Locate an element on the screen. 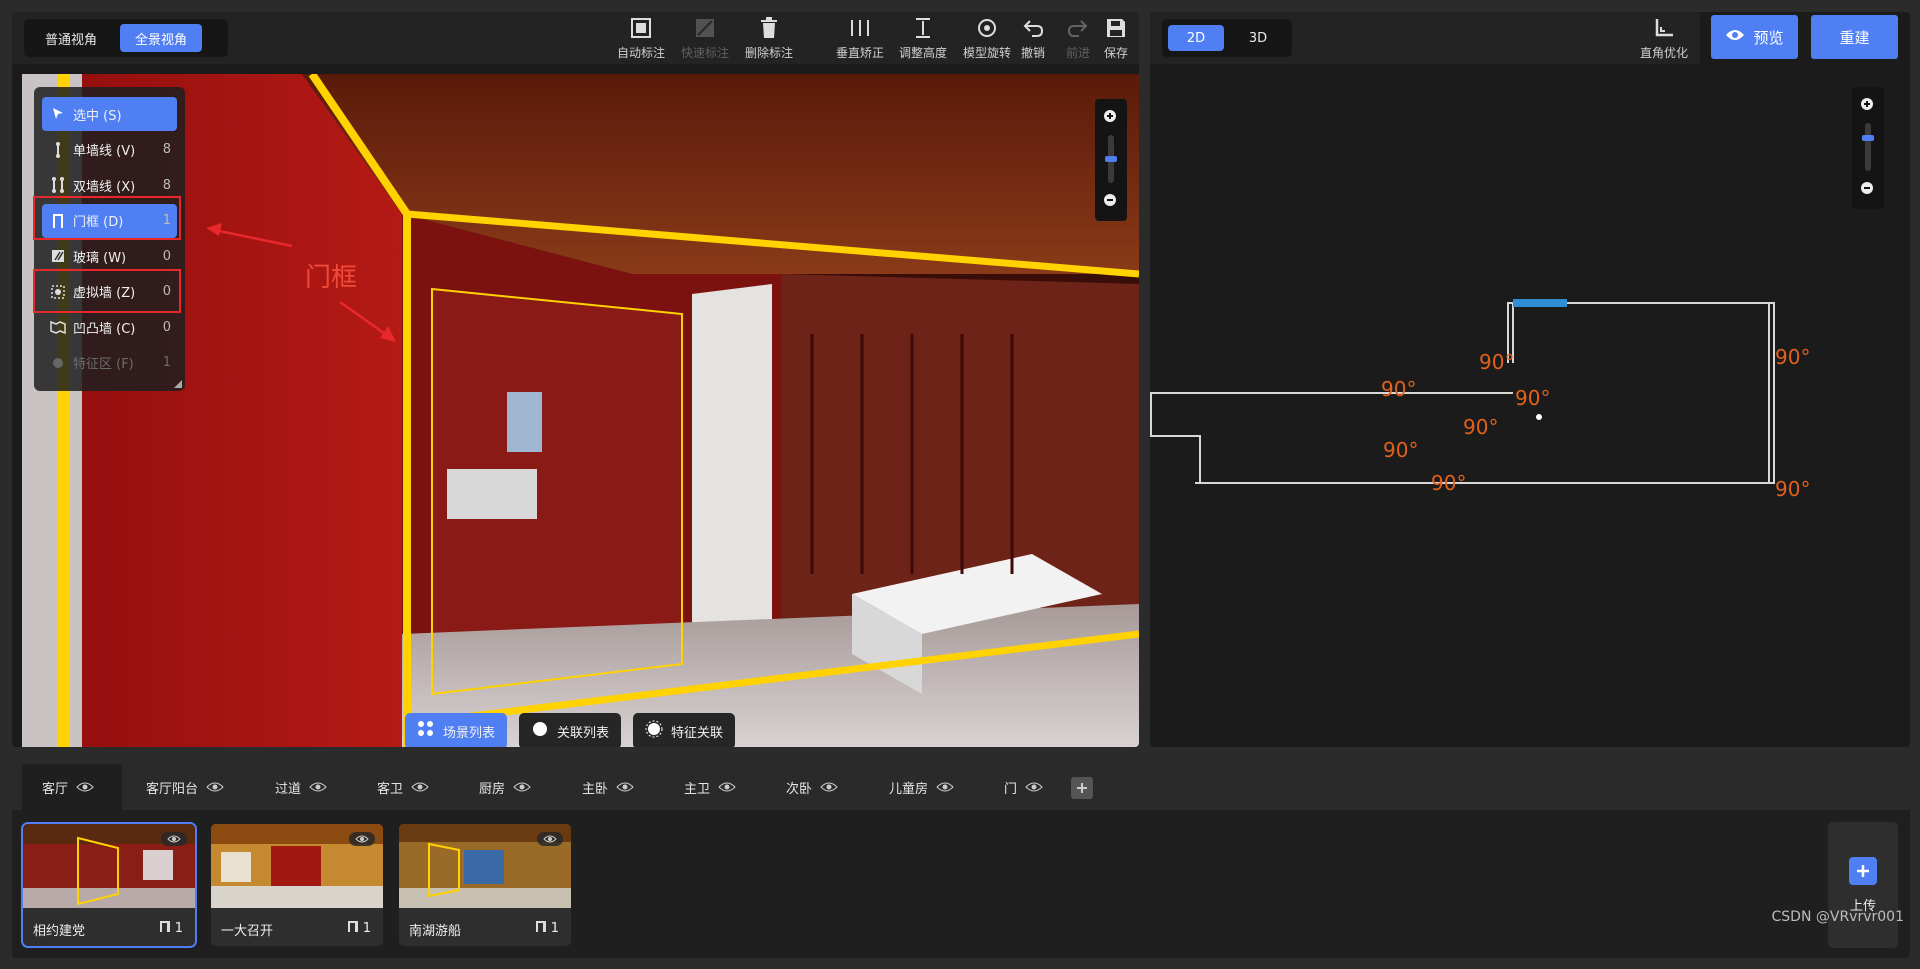 The height and width of the screenshot is (969, 1920). link-list-icon is located at coordinates (540, 731).